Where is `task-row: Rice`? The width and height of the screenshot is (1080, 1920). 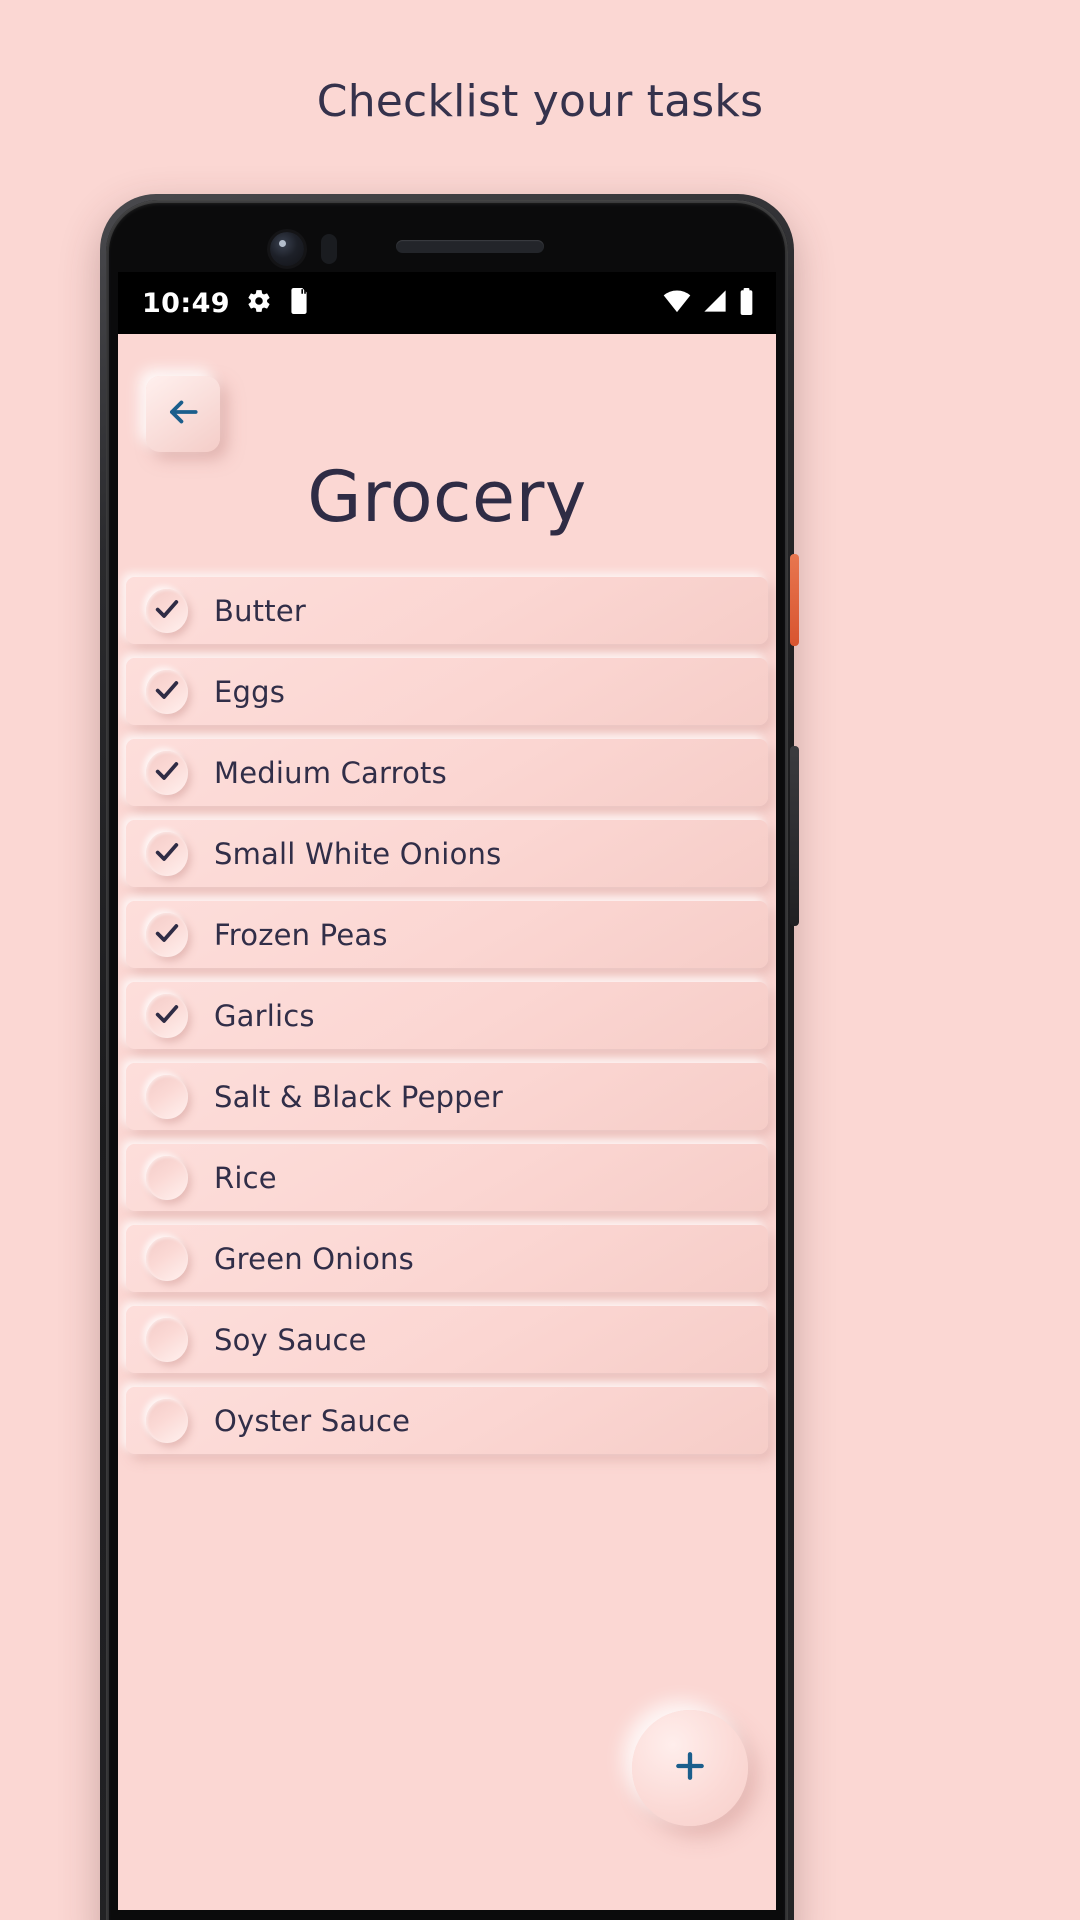 task-row: Rice is located at coordinates (447, 1177).